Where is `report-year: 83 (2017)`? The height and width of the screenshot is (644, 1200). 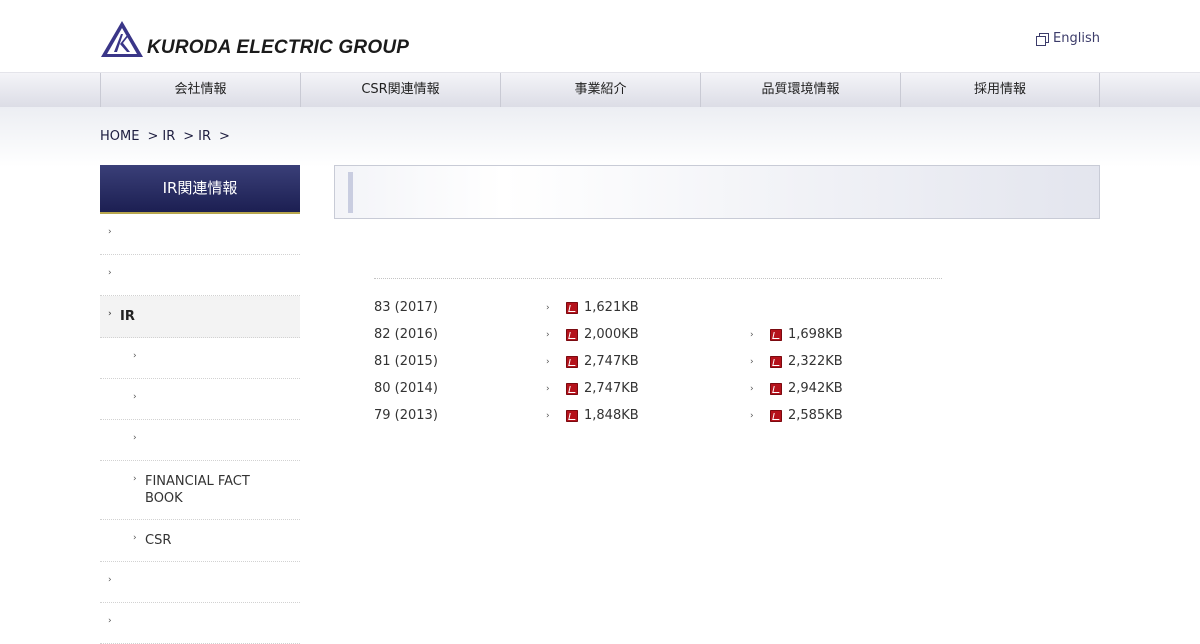 report-year: 83 (2017) is located at coordinates (406, 307).